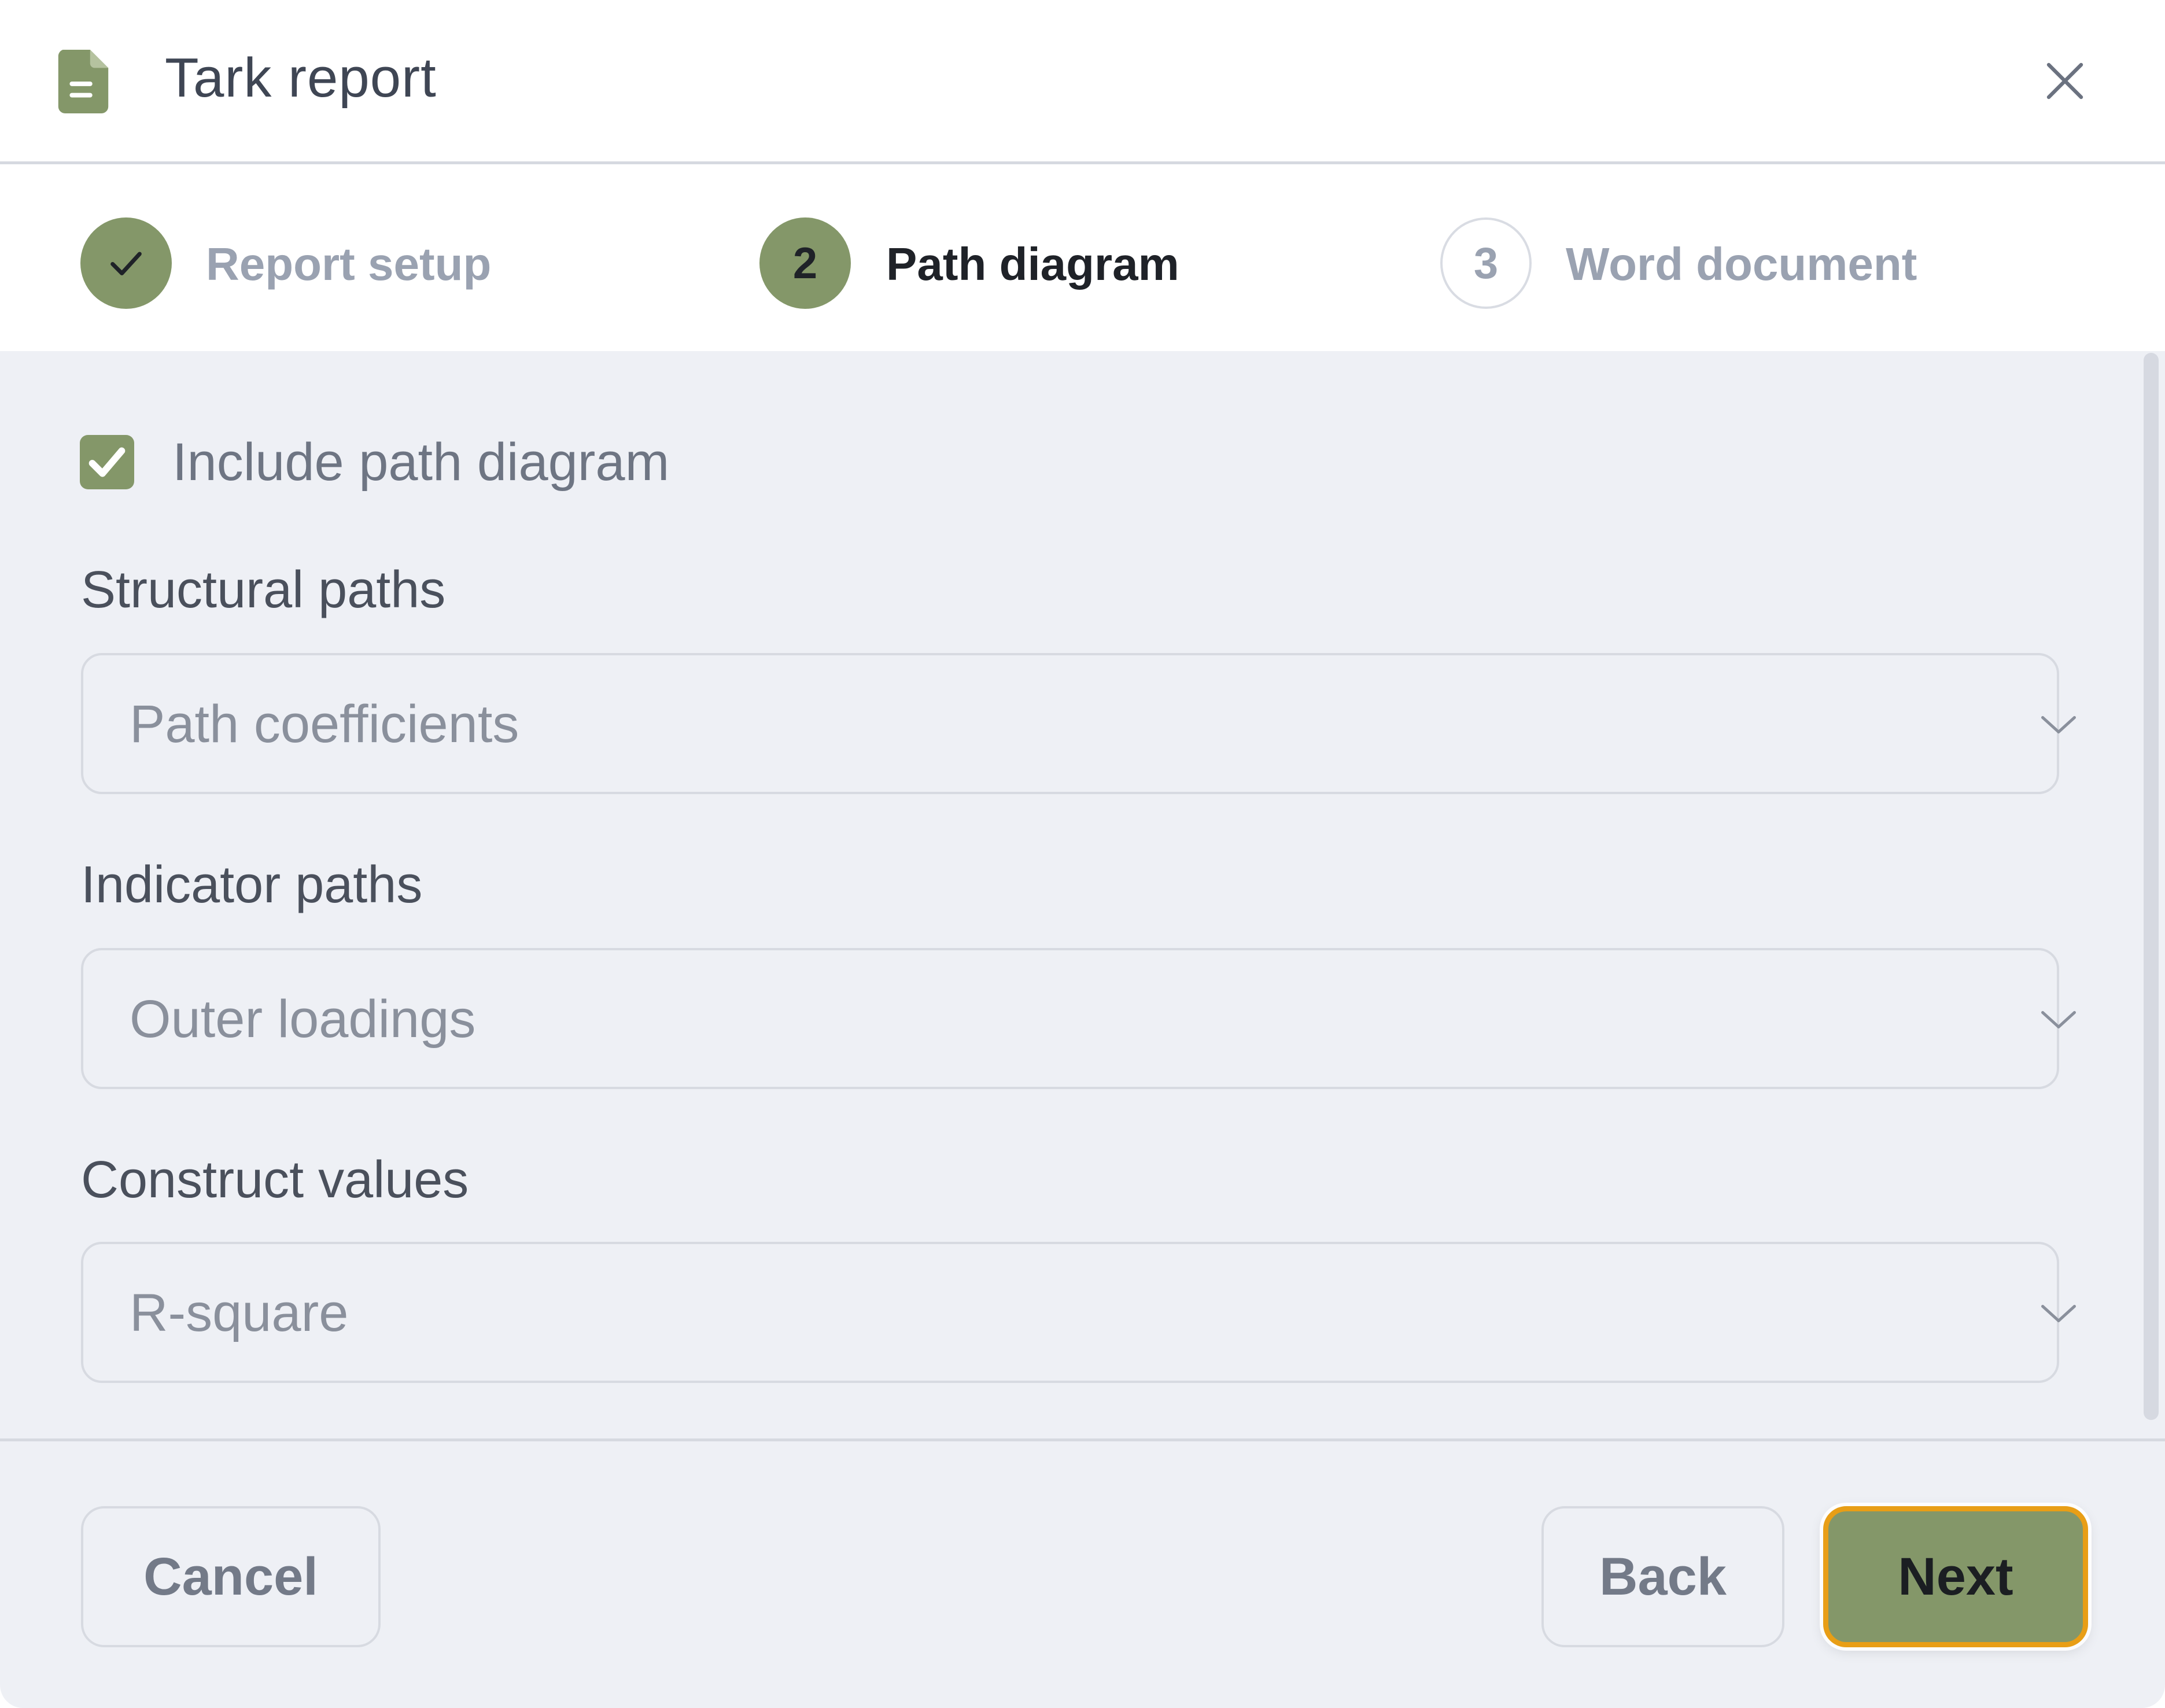 Image resolution: width=2165 pixels, height=1708 pixels. Describe the element at coordinates (1662, 1576) in the screenshot. I see `back-button: Back` at that location.